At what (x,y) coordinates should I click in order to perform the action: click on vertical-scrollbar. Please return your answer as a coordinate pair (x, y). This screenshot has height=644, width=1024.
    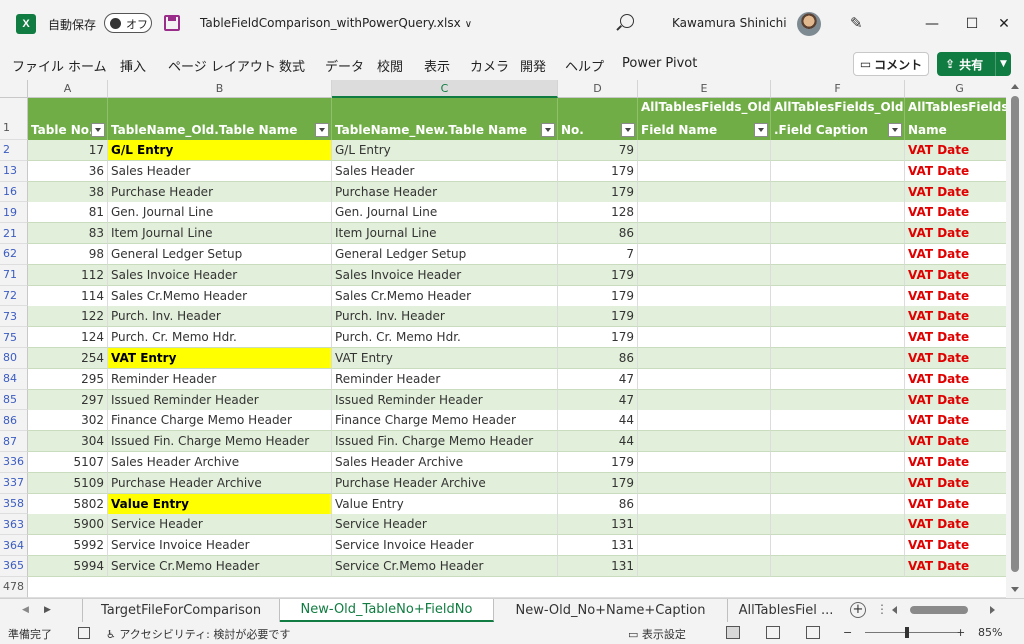
    Looking at the image, I should click on (1015, 339).